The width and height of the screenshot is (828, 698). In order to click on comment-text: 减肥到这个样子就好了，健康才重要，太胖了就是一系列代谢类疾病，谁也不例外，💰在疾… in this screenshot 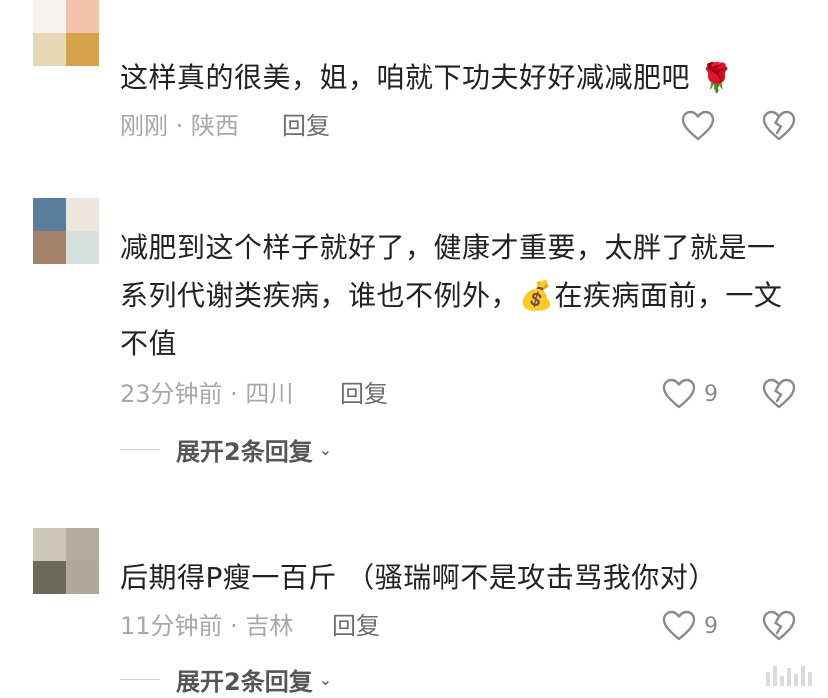, I will do `click(451, 295)`.